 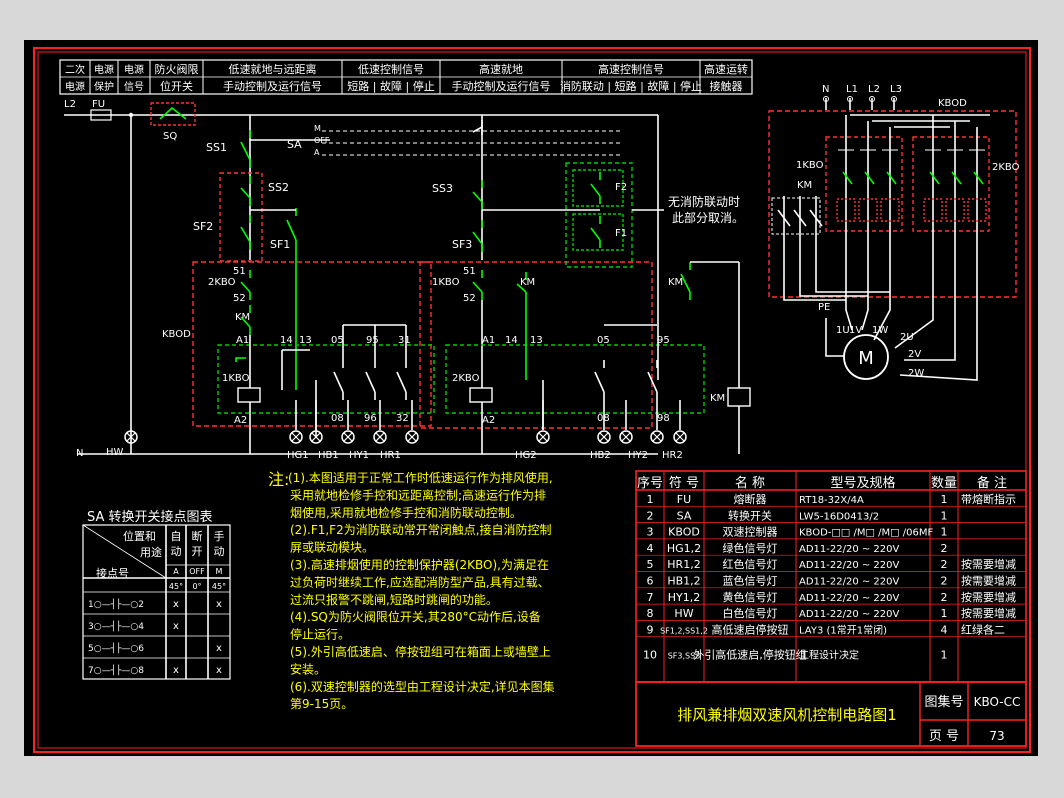 What do you see at coordinates (683, 613) in the screenshot?
I see `parts-cell-7-1: HW` at bounding box center [683, 613].